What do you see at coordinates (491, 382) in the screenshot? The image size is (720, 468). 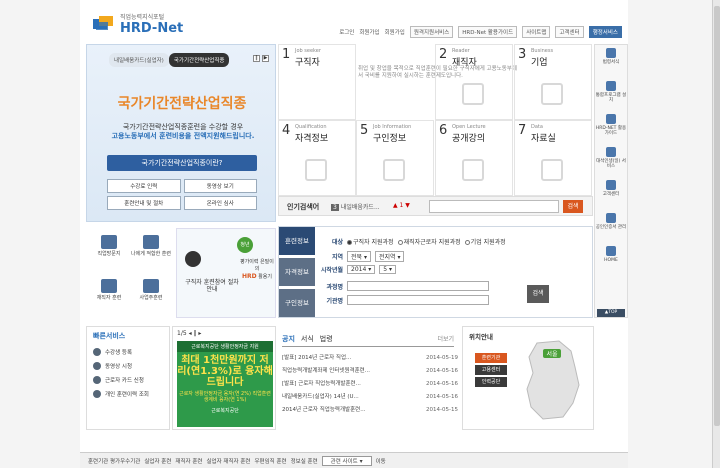 I see `location-hrd-korea: 인력공단` at bounding box center [491, 382].